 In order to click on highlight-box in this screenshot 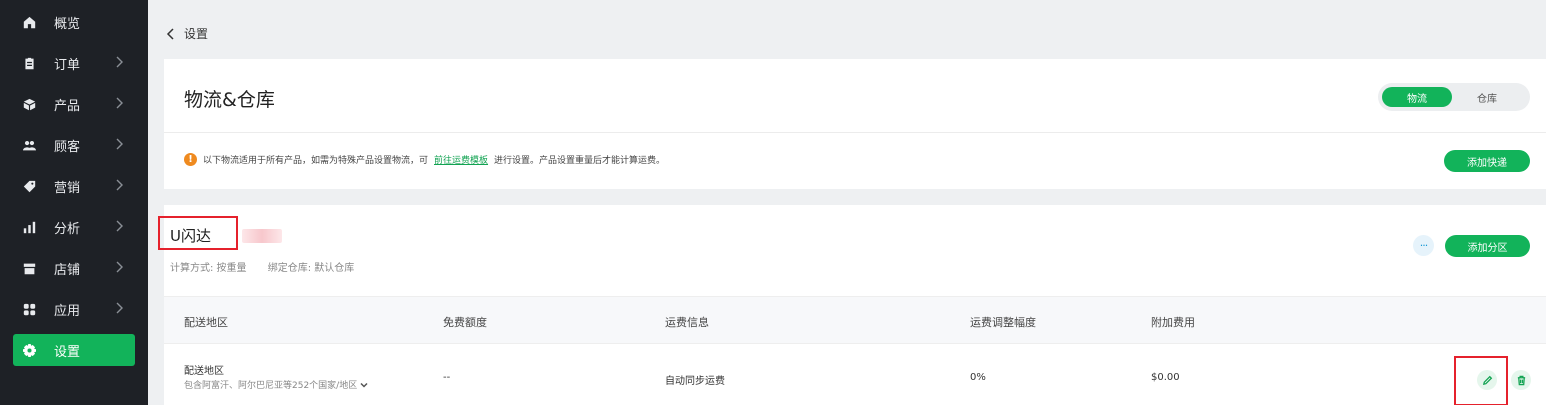, I will do `click(198, 233)`.